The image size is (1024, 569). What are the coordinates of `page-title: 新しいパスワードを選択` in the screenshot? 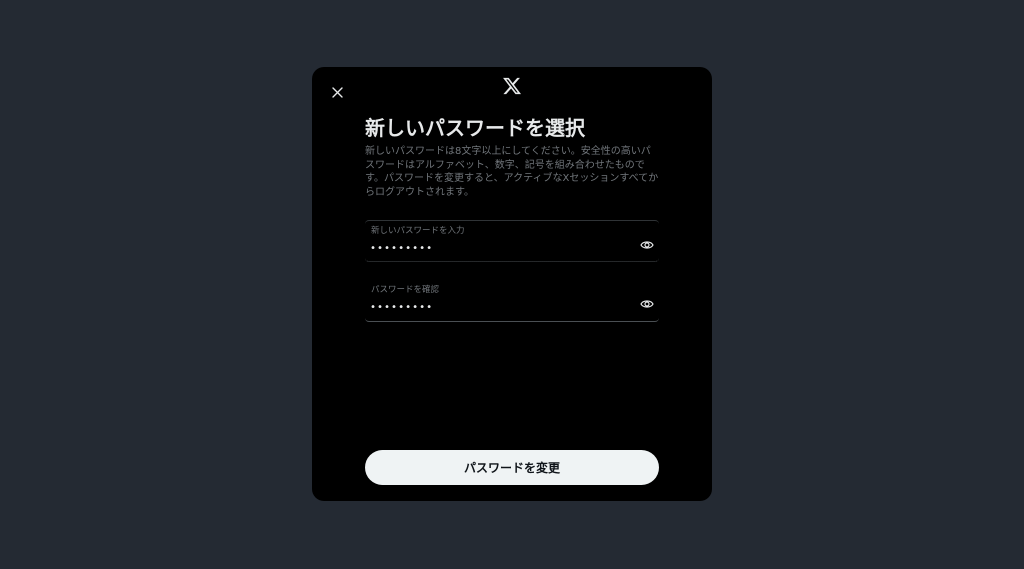 It's located at (475, 128).